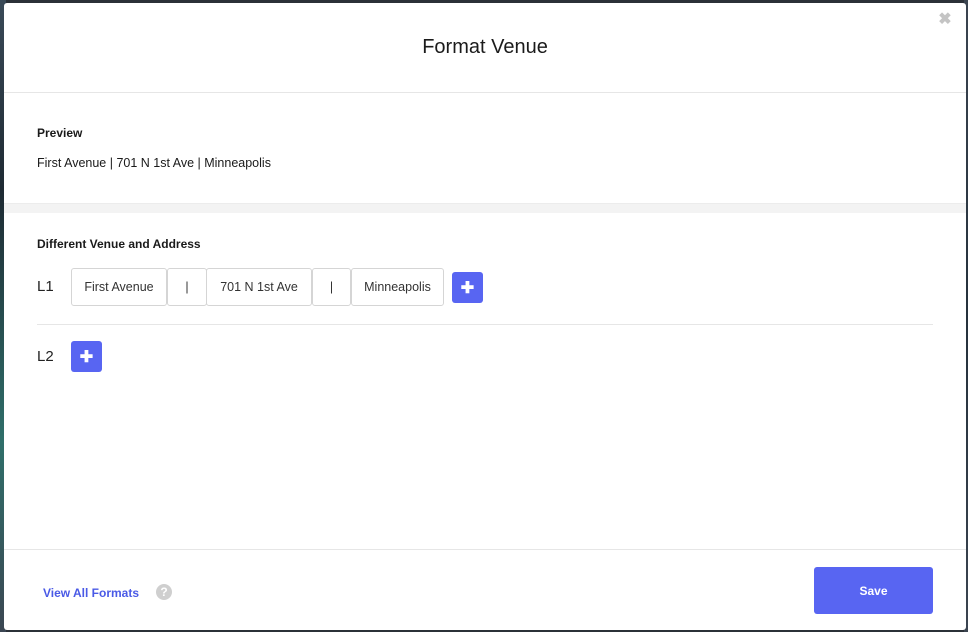  I want to click on line-label-l2: L2, so click(45, 356).